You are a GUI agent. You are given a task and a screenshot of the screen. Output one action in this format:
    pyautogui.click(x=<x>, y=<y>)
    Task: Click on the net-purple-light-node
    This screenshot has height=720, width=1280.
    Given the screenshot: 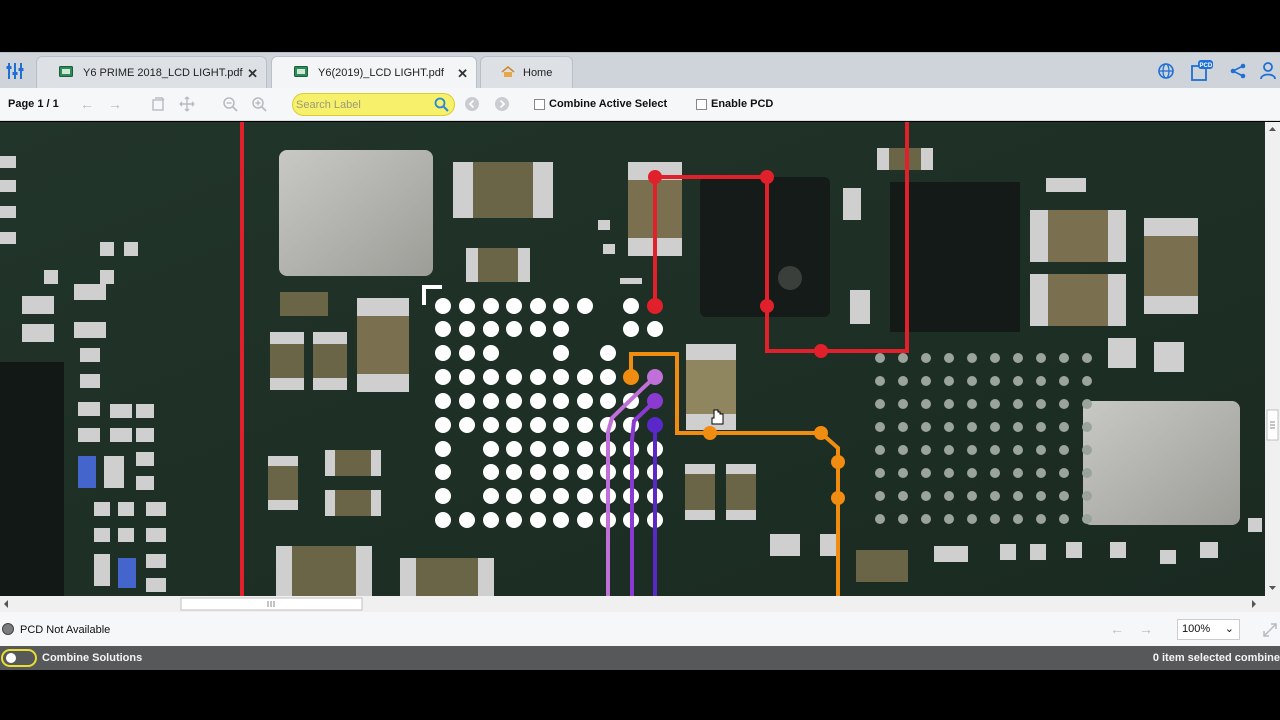 What is the action you would take?
    pyautogui.click(x=655, y=377)
    